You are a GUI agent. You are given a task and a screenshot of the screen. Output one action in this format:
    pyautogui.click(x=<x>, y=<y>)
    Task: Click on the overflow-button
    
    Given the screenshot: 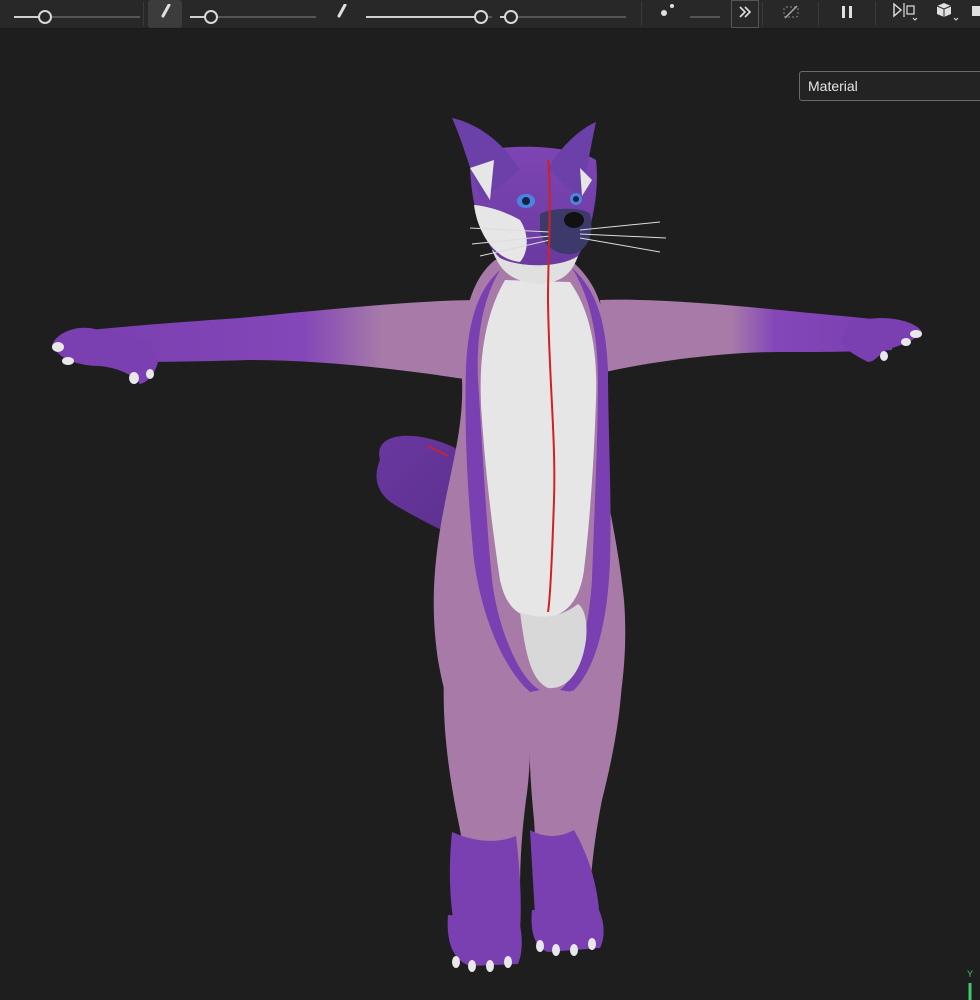 What is the action you would take?
    pyautogui.click(x=974, y=14)
    